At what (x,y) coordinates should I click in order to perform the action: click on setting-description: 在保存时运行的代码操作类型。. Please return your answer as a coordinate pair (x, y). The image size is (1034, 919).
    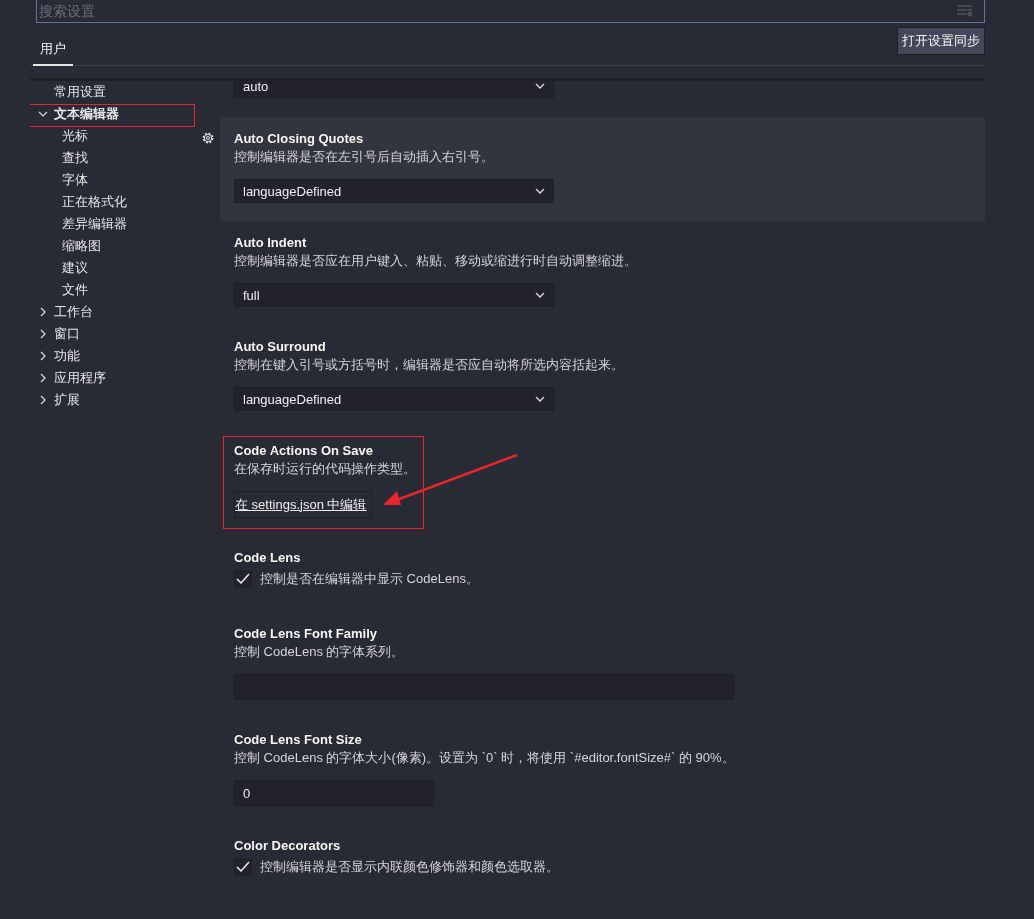
    Looking at the image, I should click on (325, 469).